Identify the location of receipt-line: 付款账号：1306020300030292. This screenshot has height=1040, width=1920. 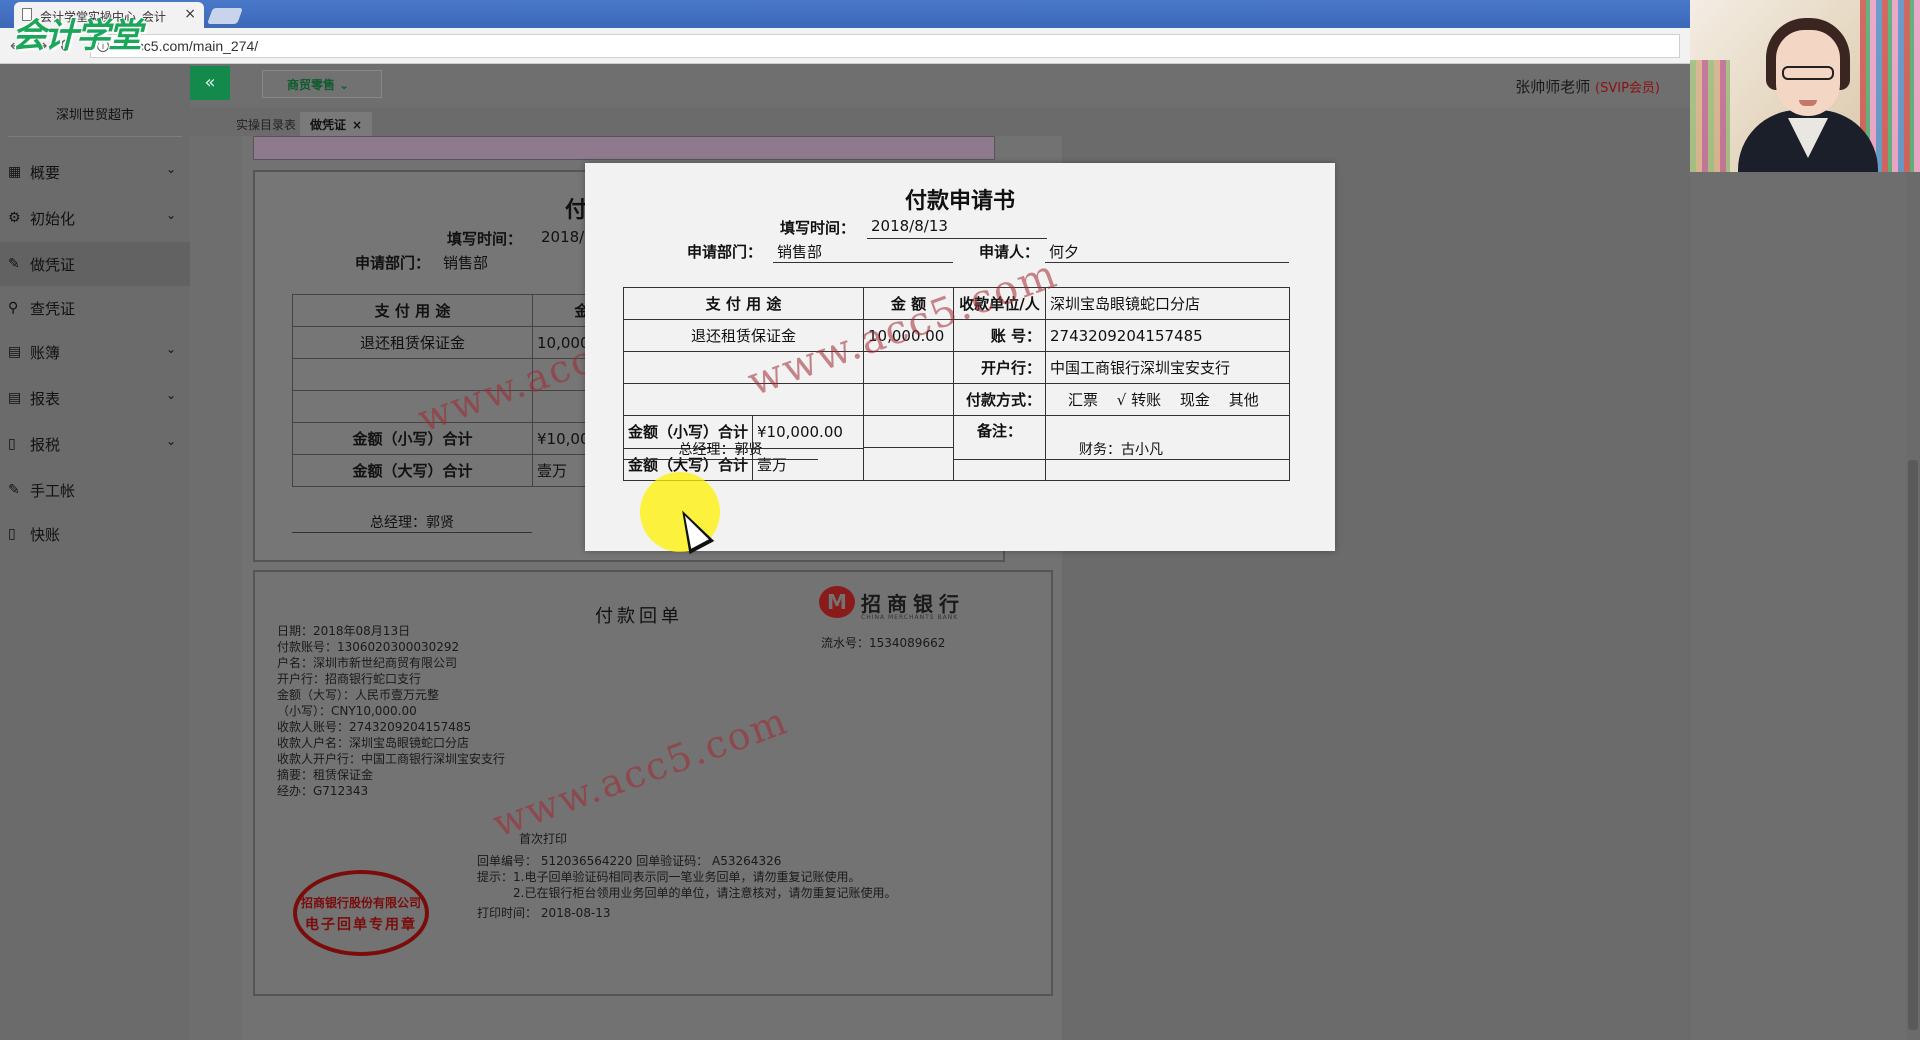
(368, 647).